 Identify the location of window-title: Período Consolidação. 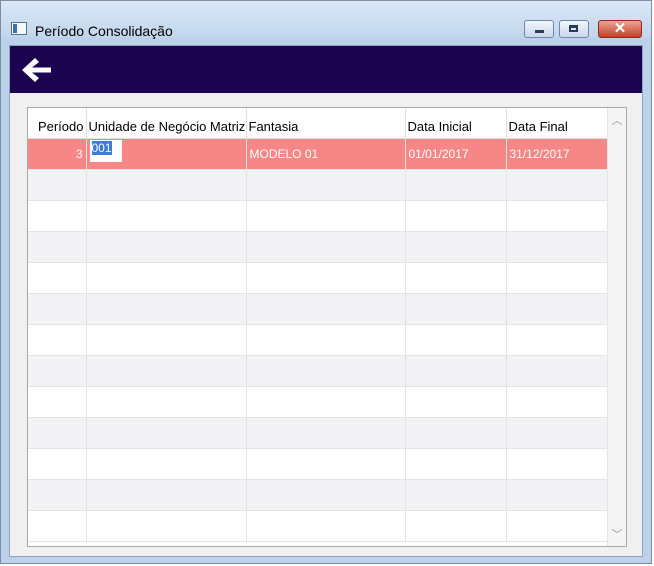
(104, 31).